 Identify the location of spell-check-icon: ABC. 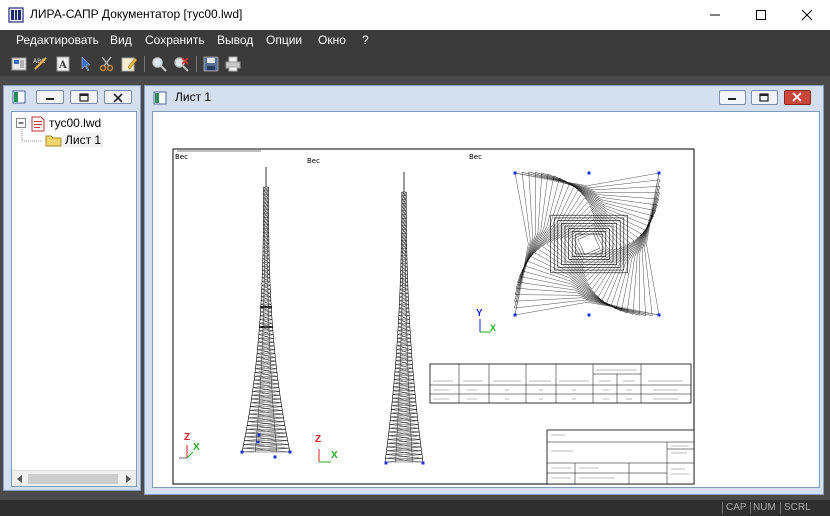
(41, 64).